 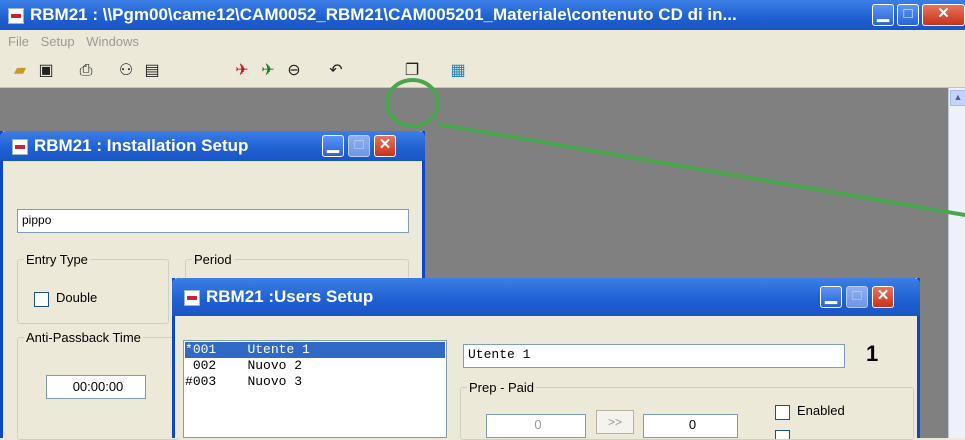 I want to click on installation-setup-title-bar: RBM21 : Installation Setup ▁ □ ✕, so click(x=212, y=146).